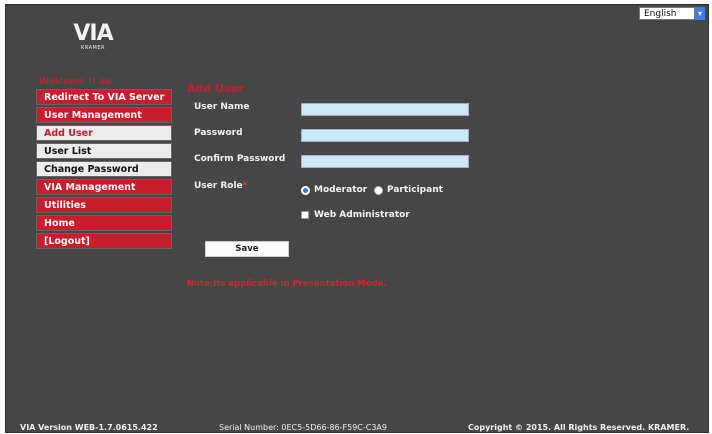 Image resolution: width=712 pixels, height=434 pixels. What do you see at coordinates (700, 13) in the screenshot?
I see `chevron-down-icon: ▾` at bounding box center [700, 13].